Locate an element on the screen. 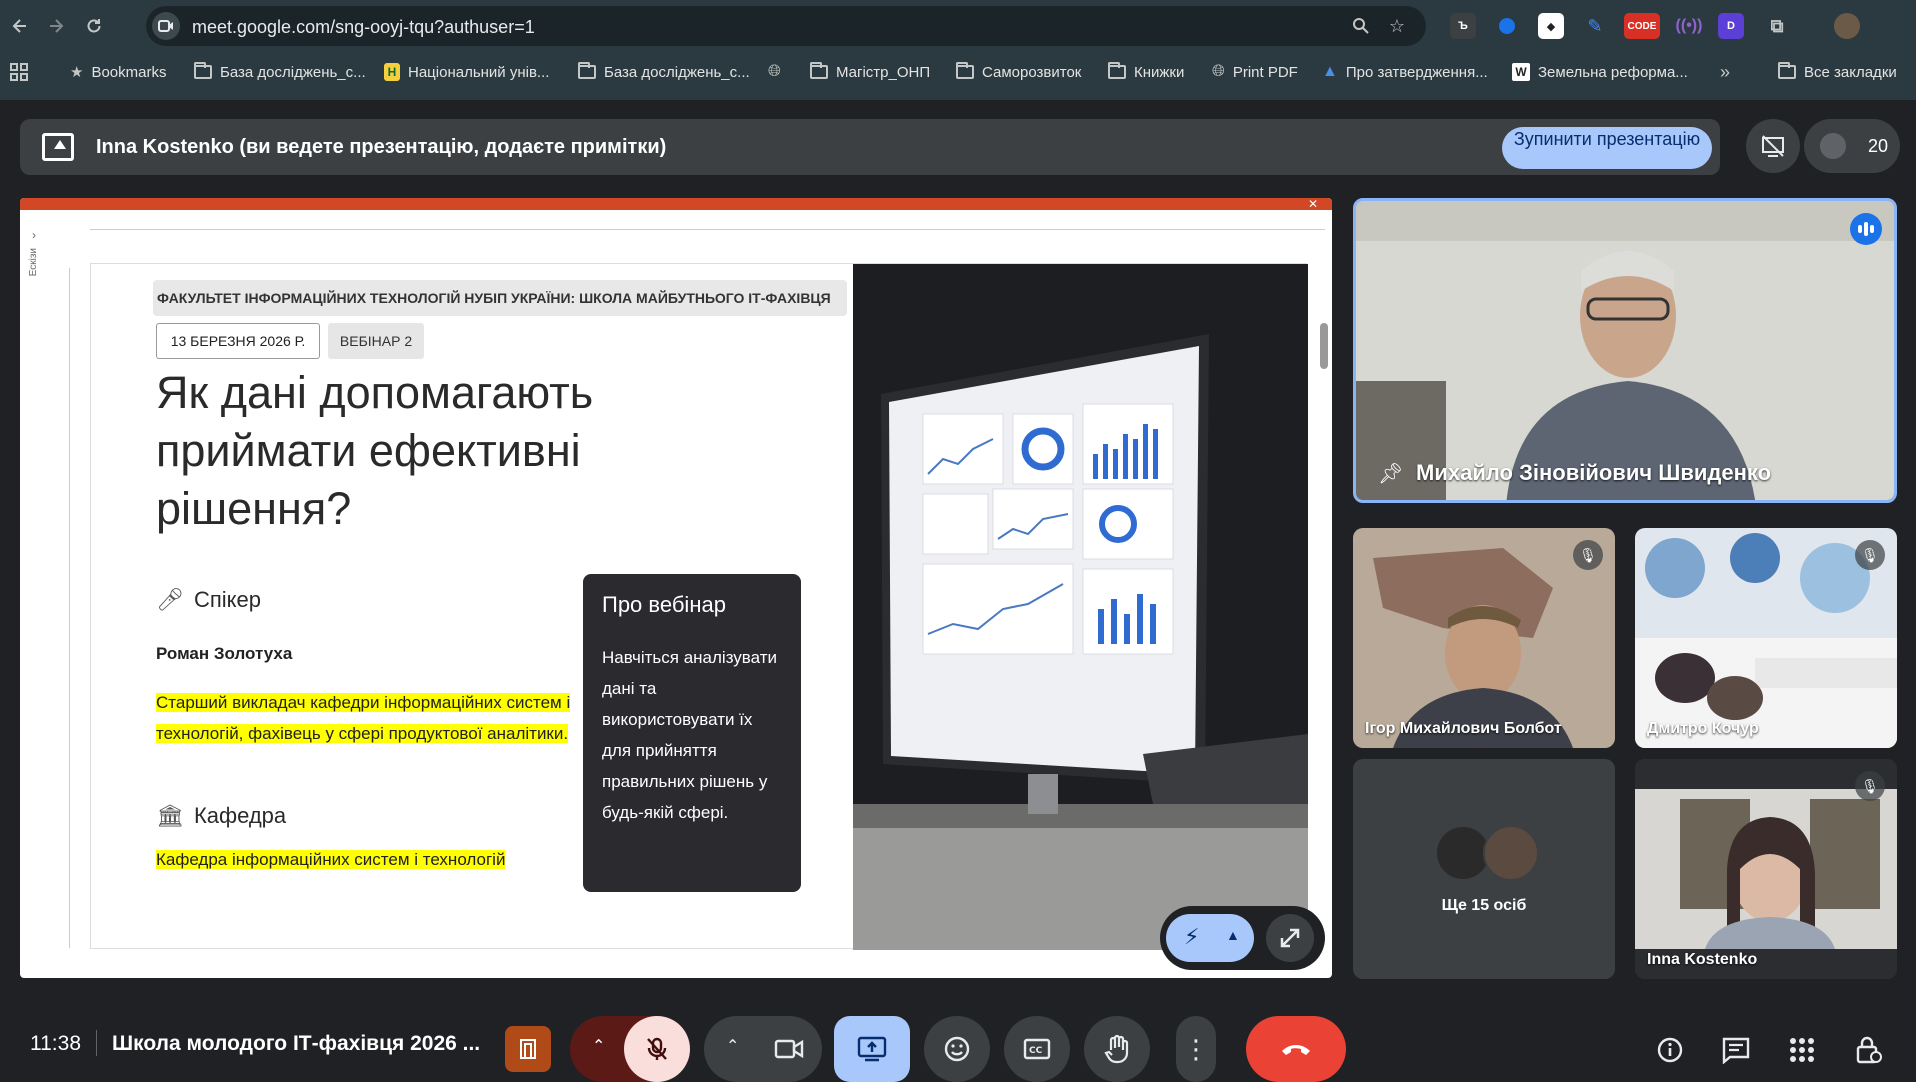 This screenshot has height=1082, width=1916. participant-tile-self: 🎙︎ Inna Kostenko is located at coordinates (1766, 869).